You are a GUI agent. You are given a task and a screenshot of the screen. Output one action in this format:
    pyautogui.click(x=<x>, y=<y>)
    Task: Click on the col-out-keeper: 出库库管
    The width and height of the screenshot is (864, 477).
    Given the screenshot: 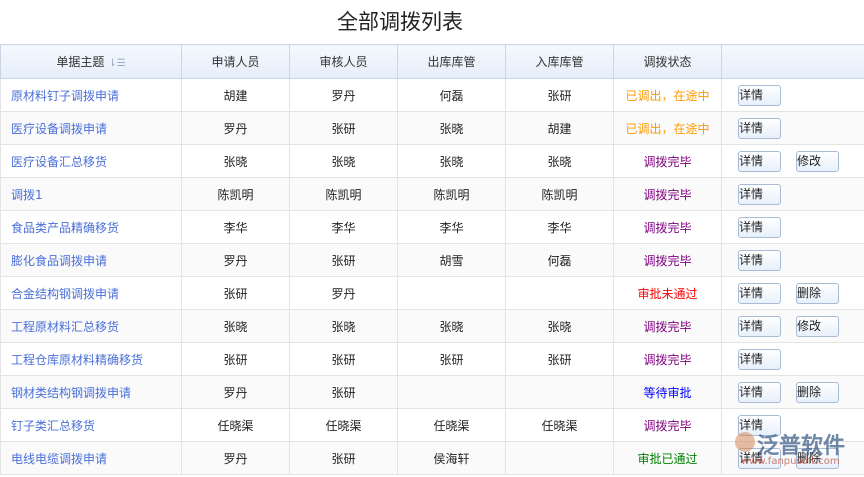 What is the action you would take?
    pyautogui.click(x=451, y=61)
    